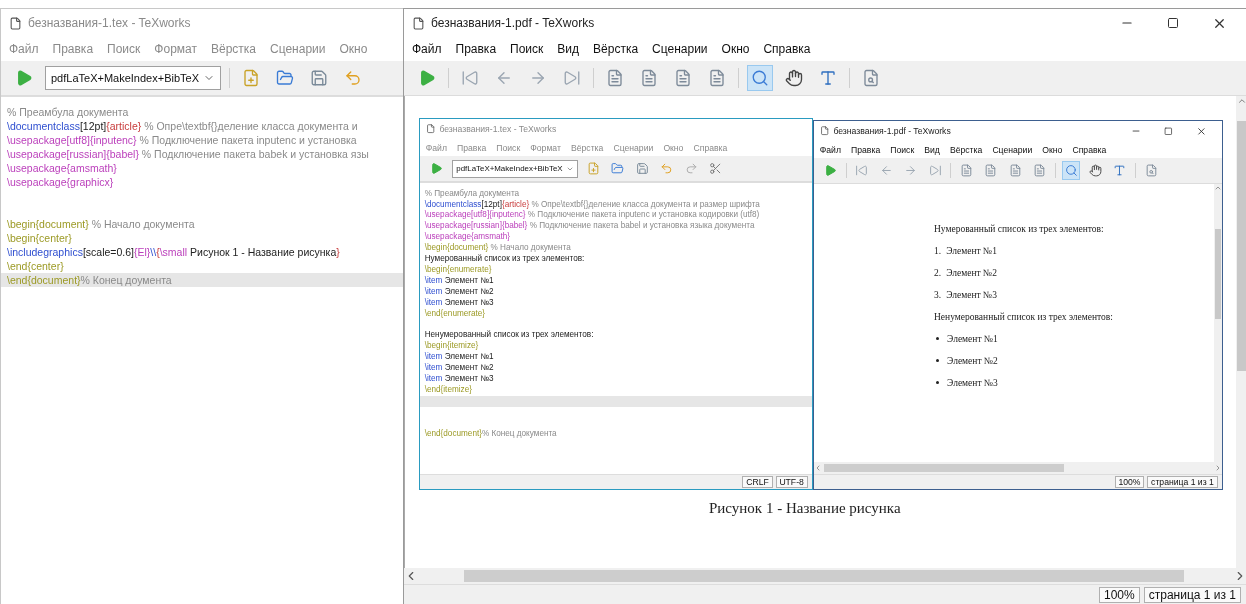 Image resolution: width=1246 pixels, height=604 pixels. I want to click on code-line: \end{enumerate}, so click(455, 314).